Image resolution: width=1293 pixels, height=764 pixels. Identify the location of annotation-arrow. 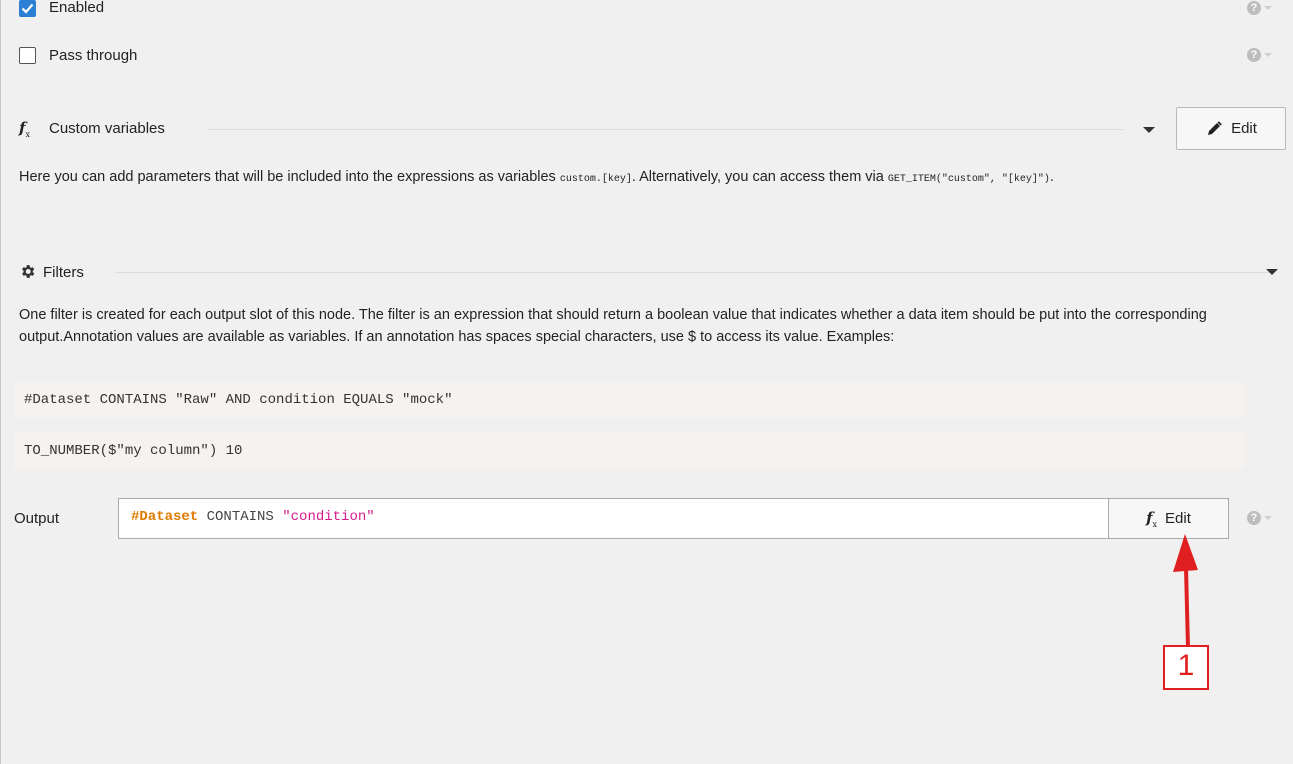
(1185, 591).